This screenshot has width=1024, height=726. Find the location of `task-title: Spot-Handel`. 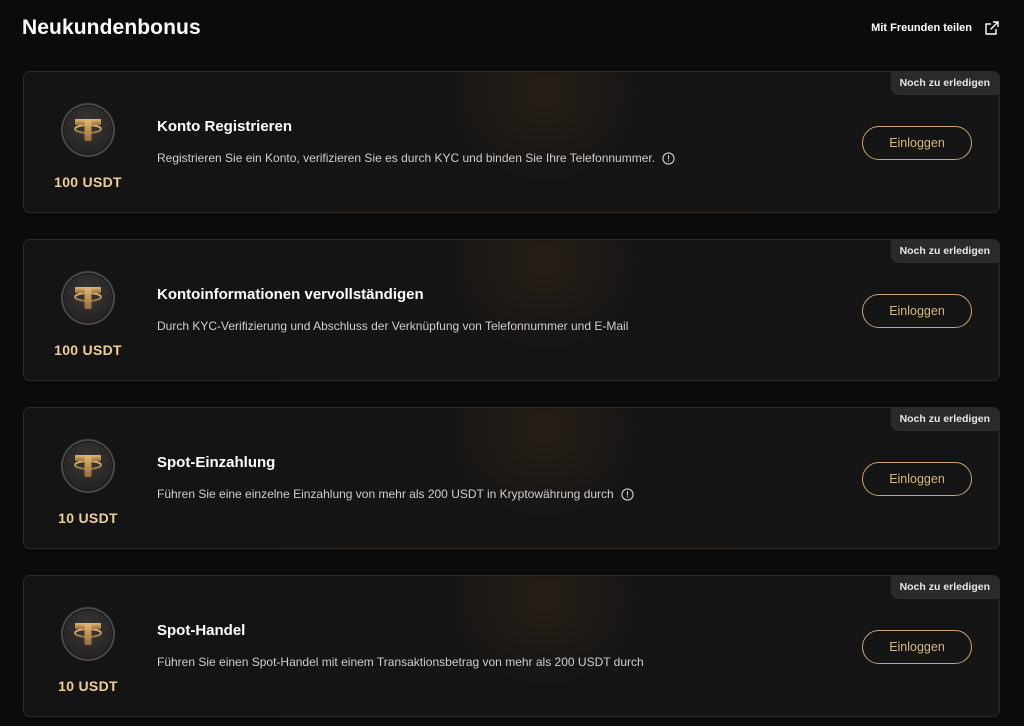

task-title: Spot-Handel is located at coordinates (201, 630).